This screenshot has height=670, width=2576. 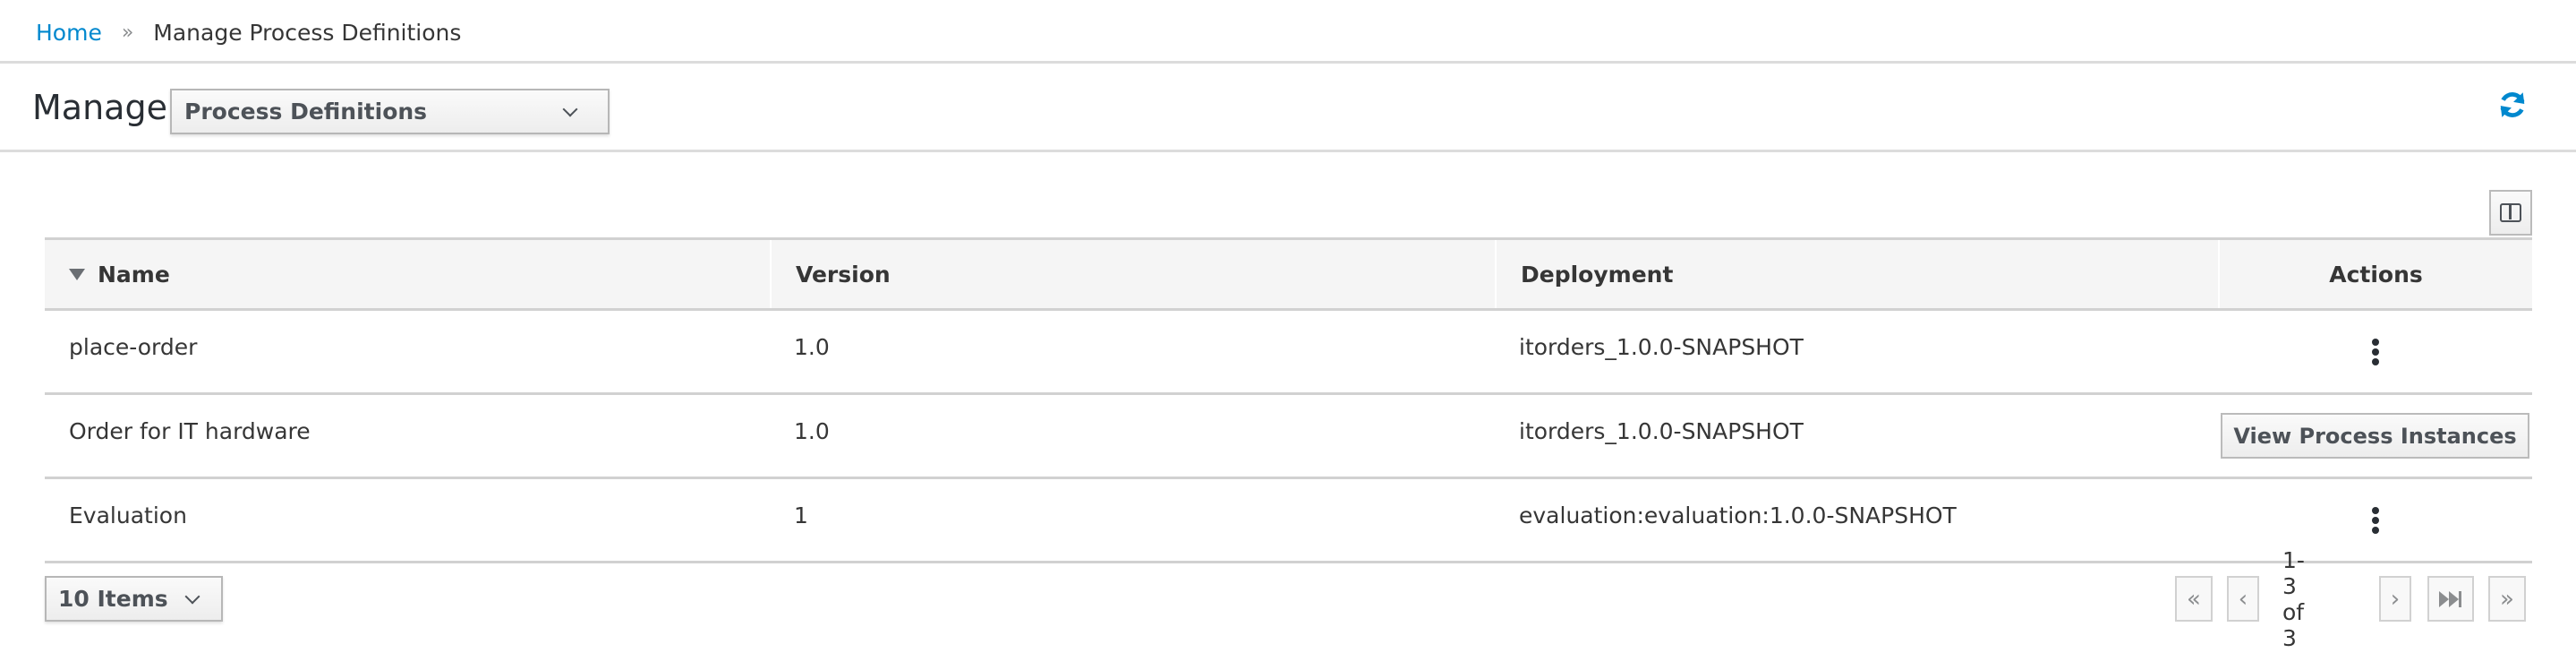 I want to click on page-size-select: 10 Items, so click(x=134, y=599).